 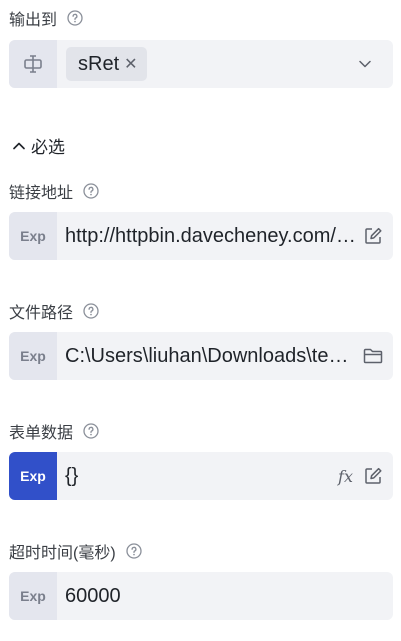 What do you see at coordinates (373, 356) in the screenshot?
I see `folder-icon` at bounding box center [373, 356].